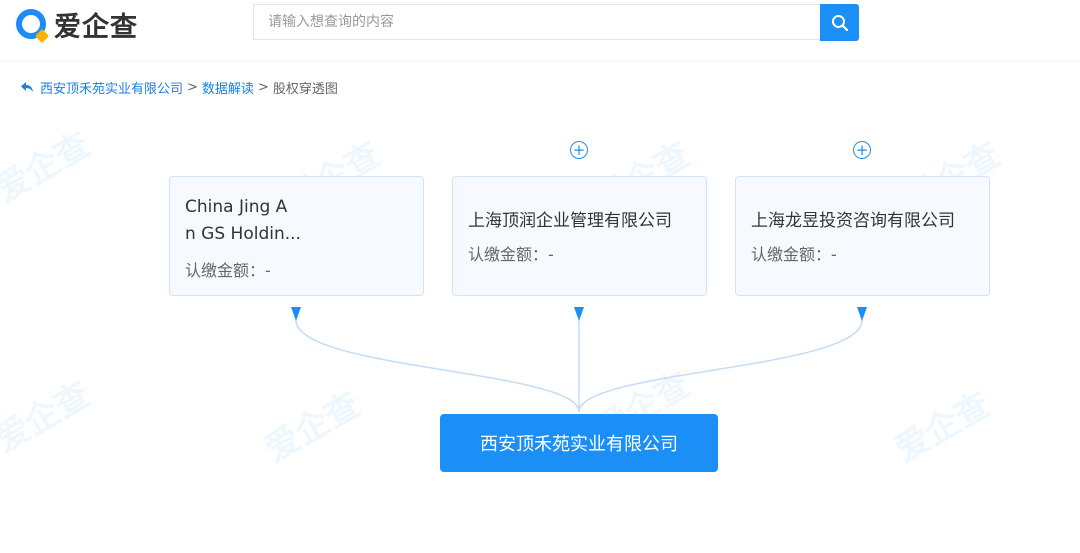 The width and height of the screenshot is (1080, 553). I want to click on shareholder-name: China Jing A, so click(236, 207).